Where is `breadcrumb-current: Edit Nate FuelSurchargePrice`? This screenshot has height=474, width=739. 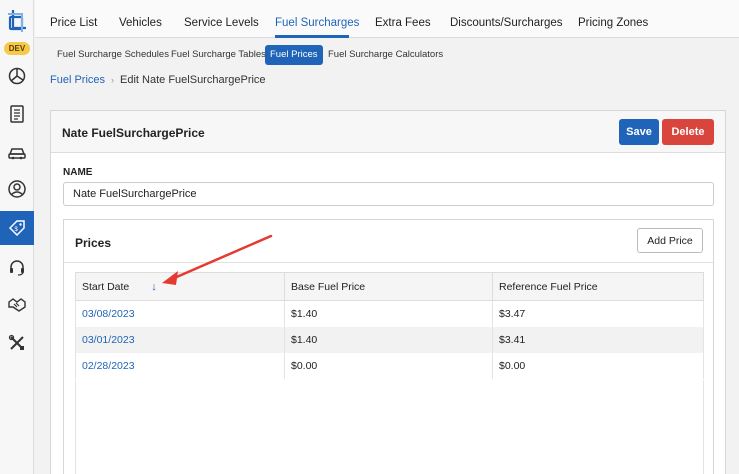 breadcrumb-current: Edit Nate FuelSurchargePrice is located at coordinates (193, 80).